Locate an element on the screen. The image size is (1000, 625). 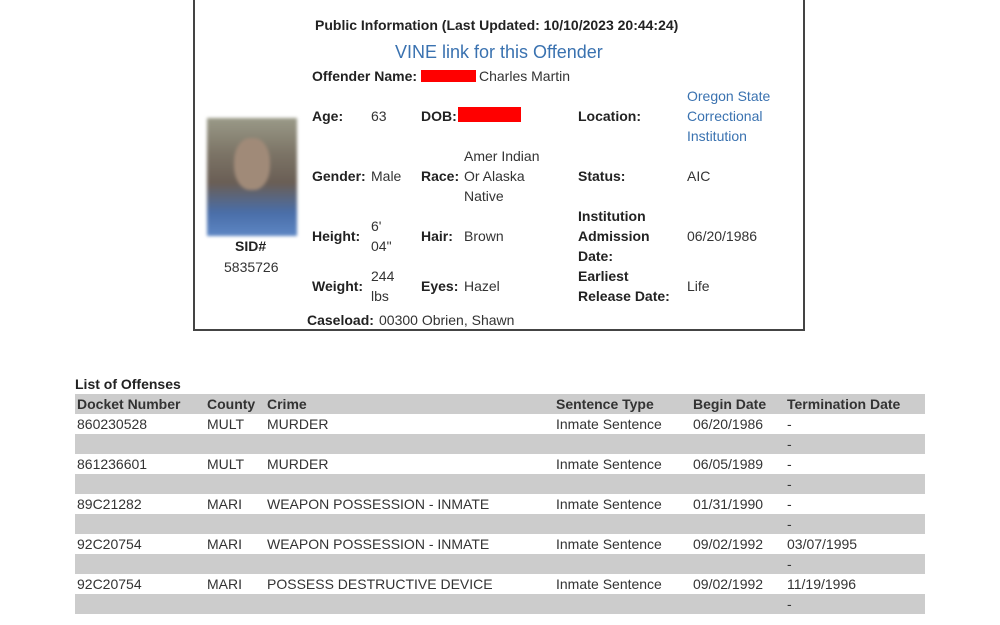
docket-number-cell: 861236601 is located at coordinates (112, 464).